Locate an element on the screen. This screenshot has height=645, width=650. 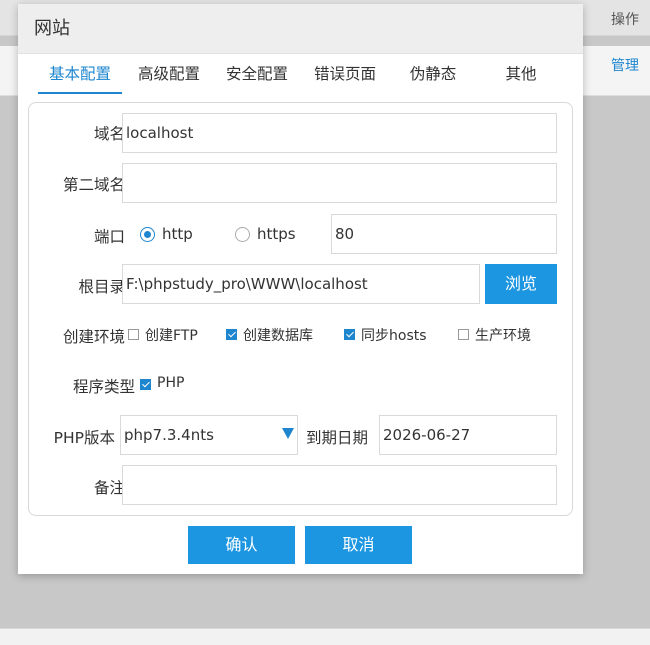
php-version-select: php7.3.4nts is located at coordinates (209, 435).